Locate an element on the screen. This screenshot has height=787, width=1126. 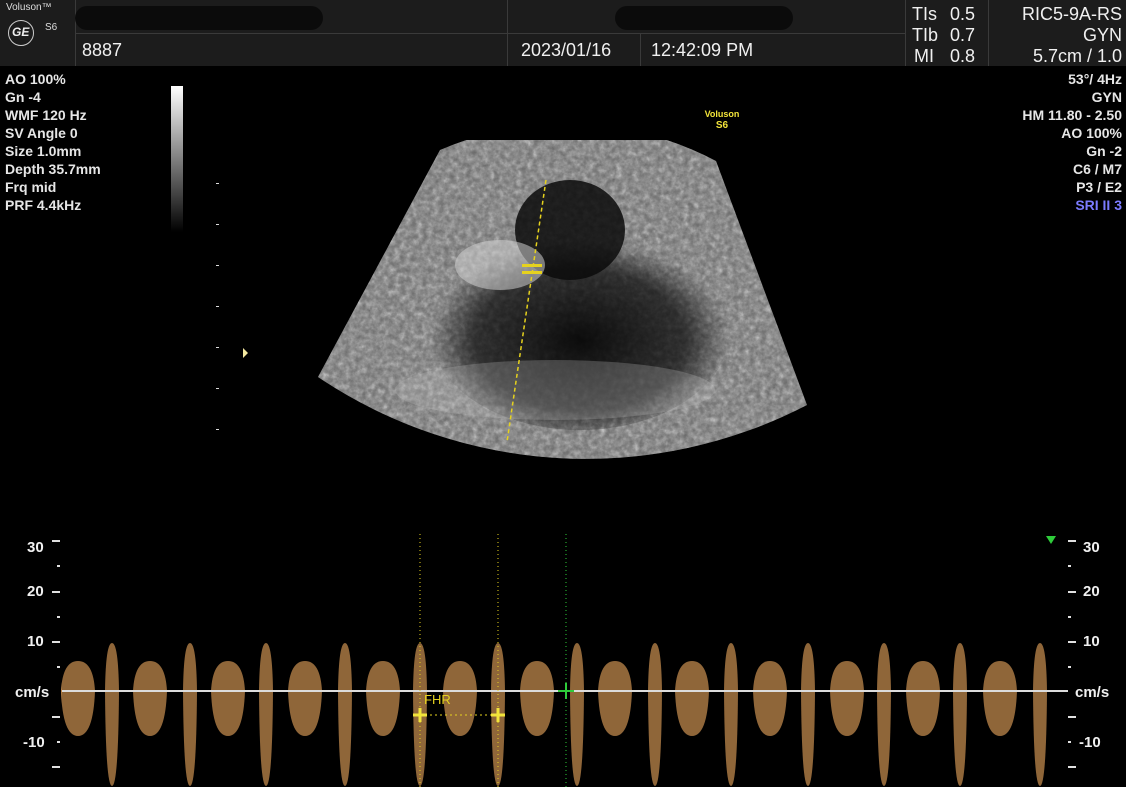
param-hm: HM 11.80 - 2.50 is located at coordinates (1072, 115).